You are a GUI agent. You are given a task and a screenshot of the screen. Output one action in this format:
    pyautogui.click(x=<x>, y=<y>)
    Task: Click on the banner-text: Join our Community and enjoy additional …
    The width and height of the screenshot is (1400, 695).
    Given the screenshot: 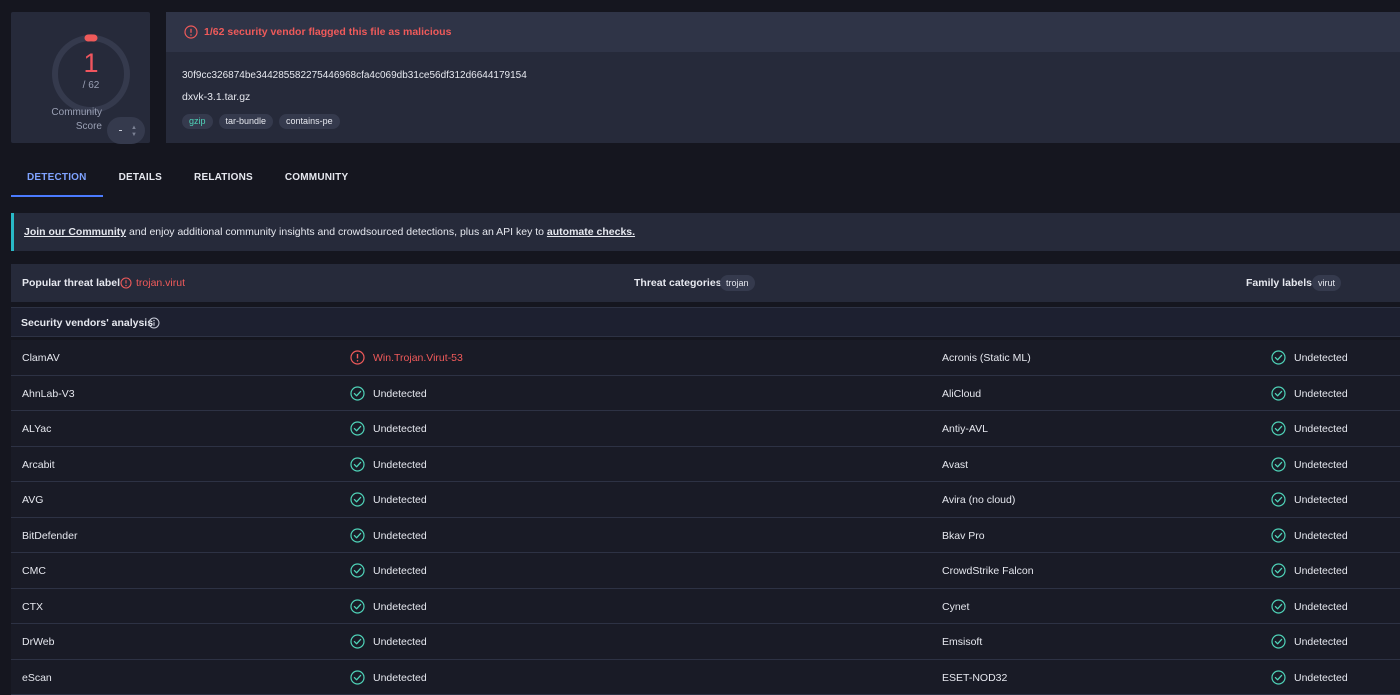 What is the action you would take?
    pyautogui.click(x=330, y=232)
    